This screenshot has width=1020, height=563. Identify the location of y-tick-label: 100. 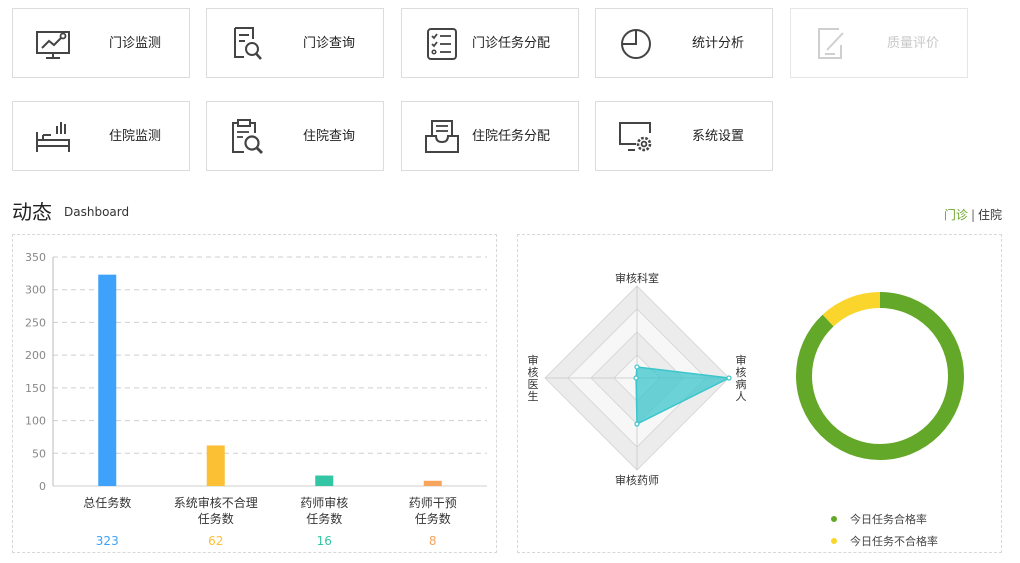
(35, 421).